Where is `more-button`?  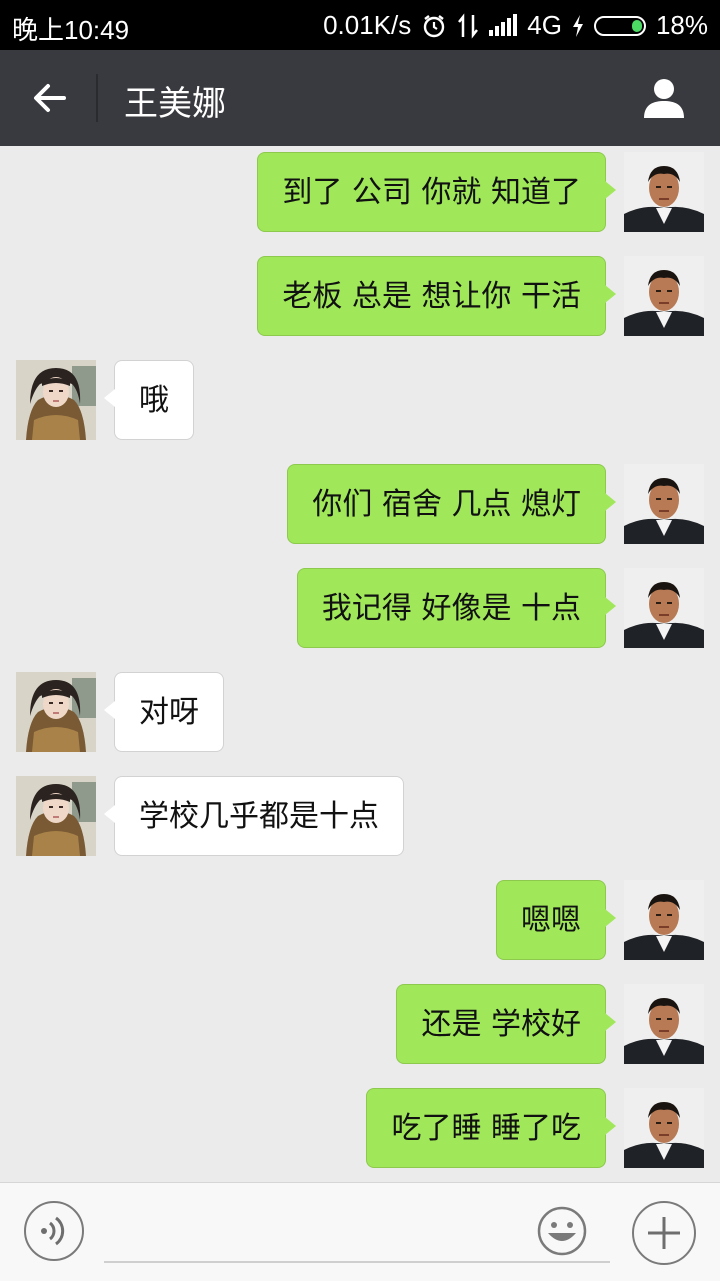
more-button is located at coordinates (664, 1233).